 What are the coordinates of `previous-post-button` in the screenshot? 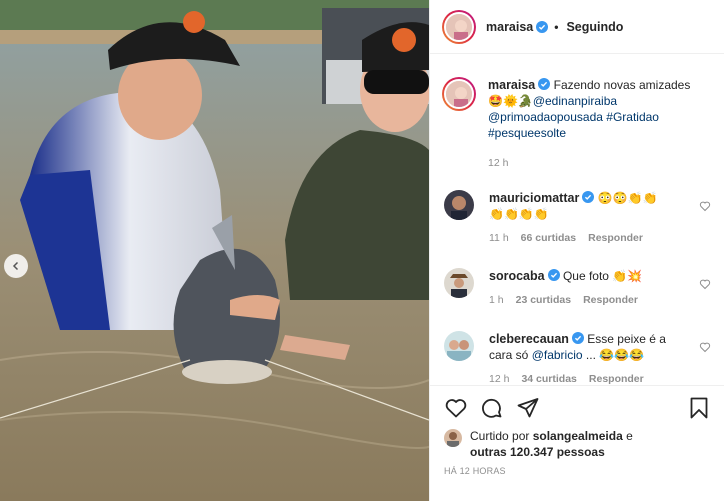 It's located at (16, 266).